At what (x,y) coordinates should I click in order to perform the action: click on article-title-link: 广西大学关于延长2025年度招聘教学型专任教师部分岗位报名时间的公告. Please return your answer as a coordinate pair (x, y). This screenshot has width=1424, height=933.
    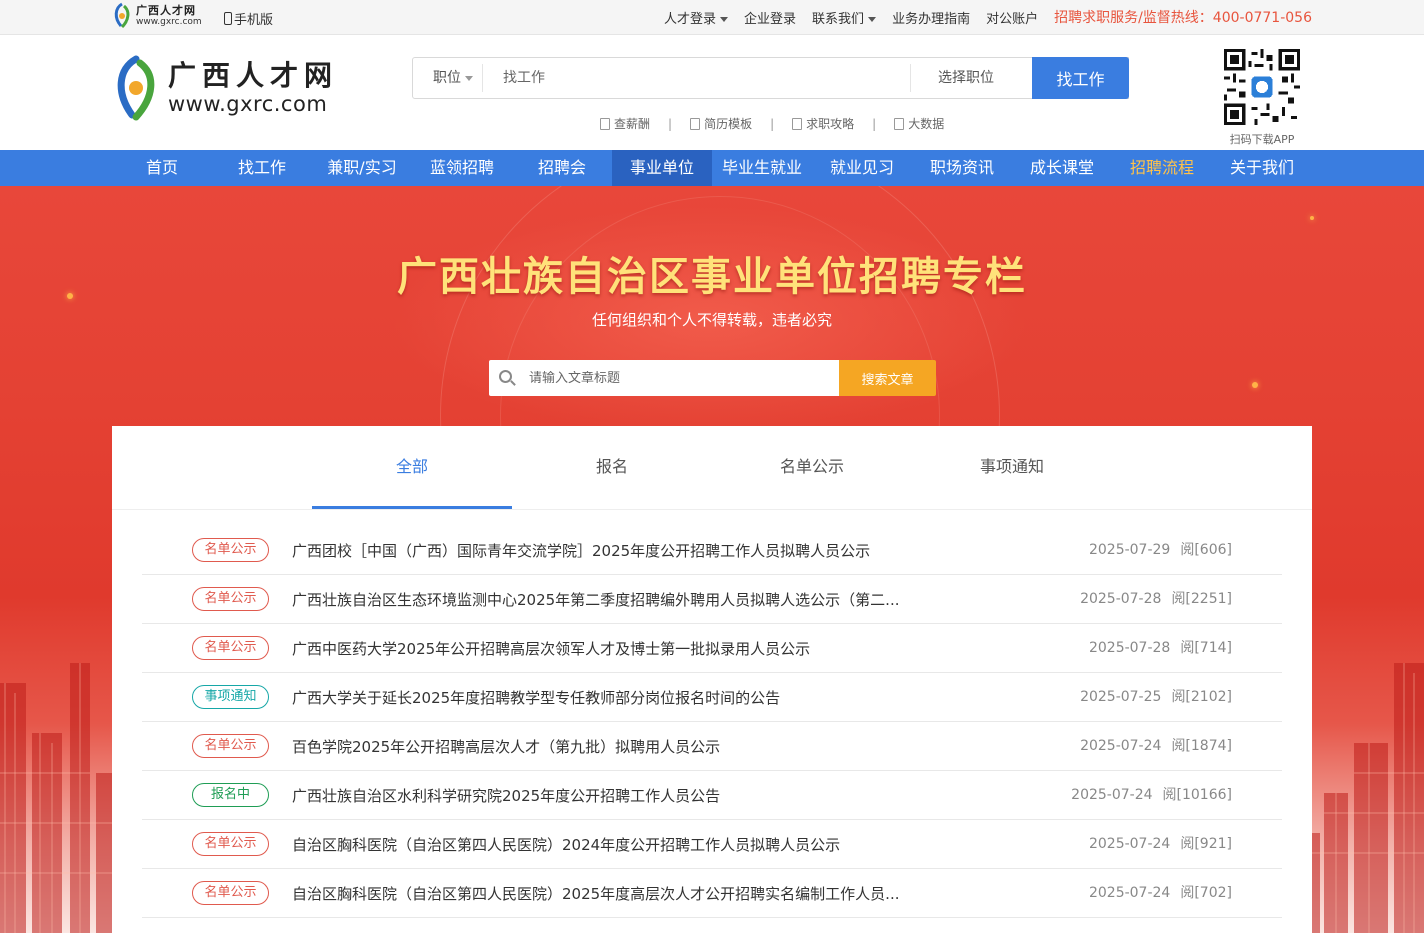
    Looking at the image, I should click on (614, 697).